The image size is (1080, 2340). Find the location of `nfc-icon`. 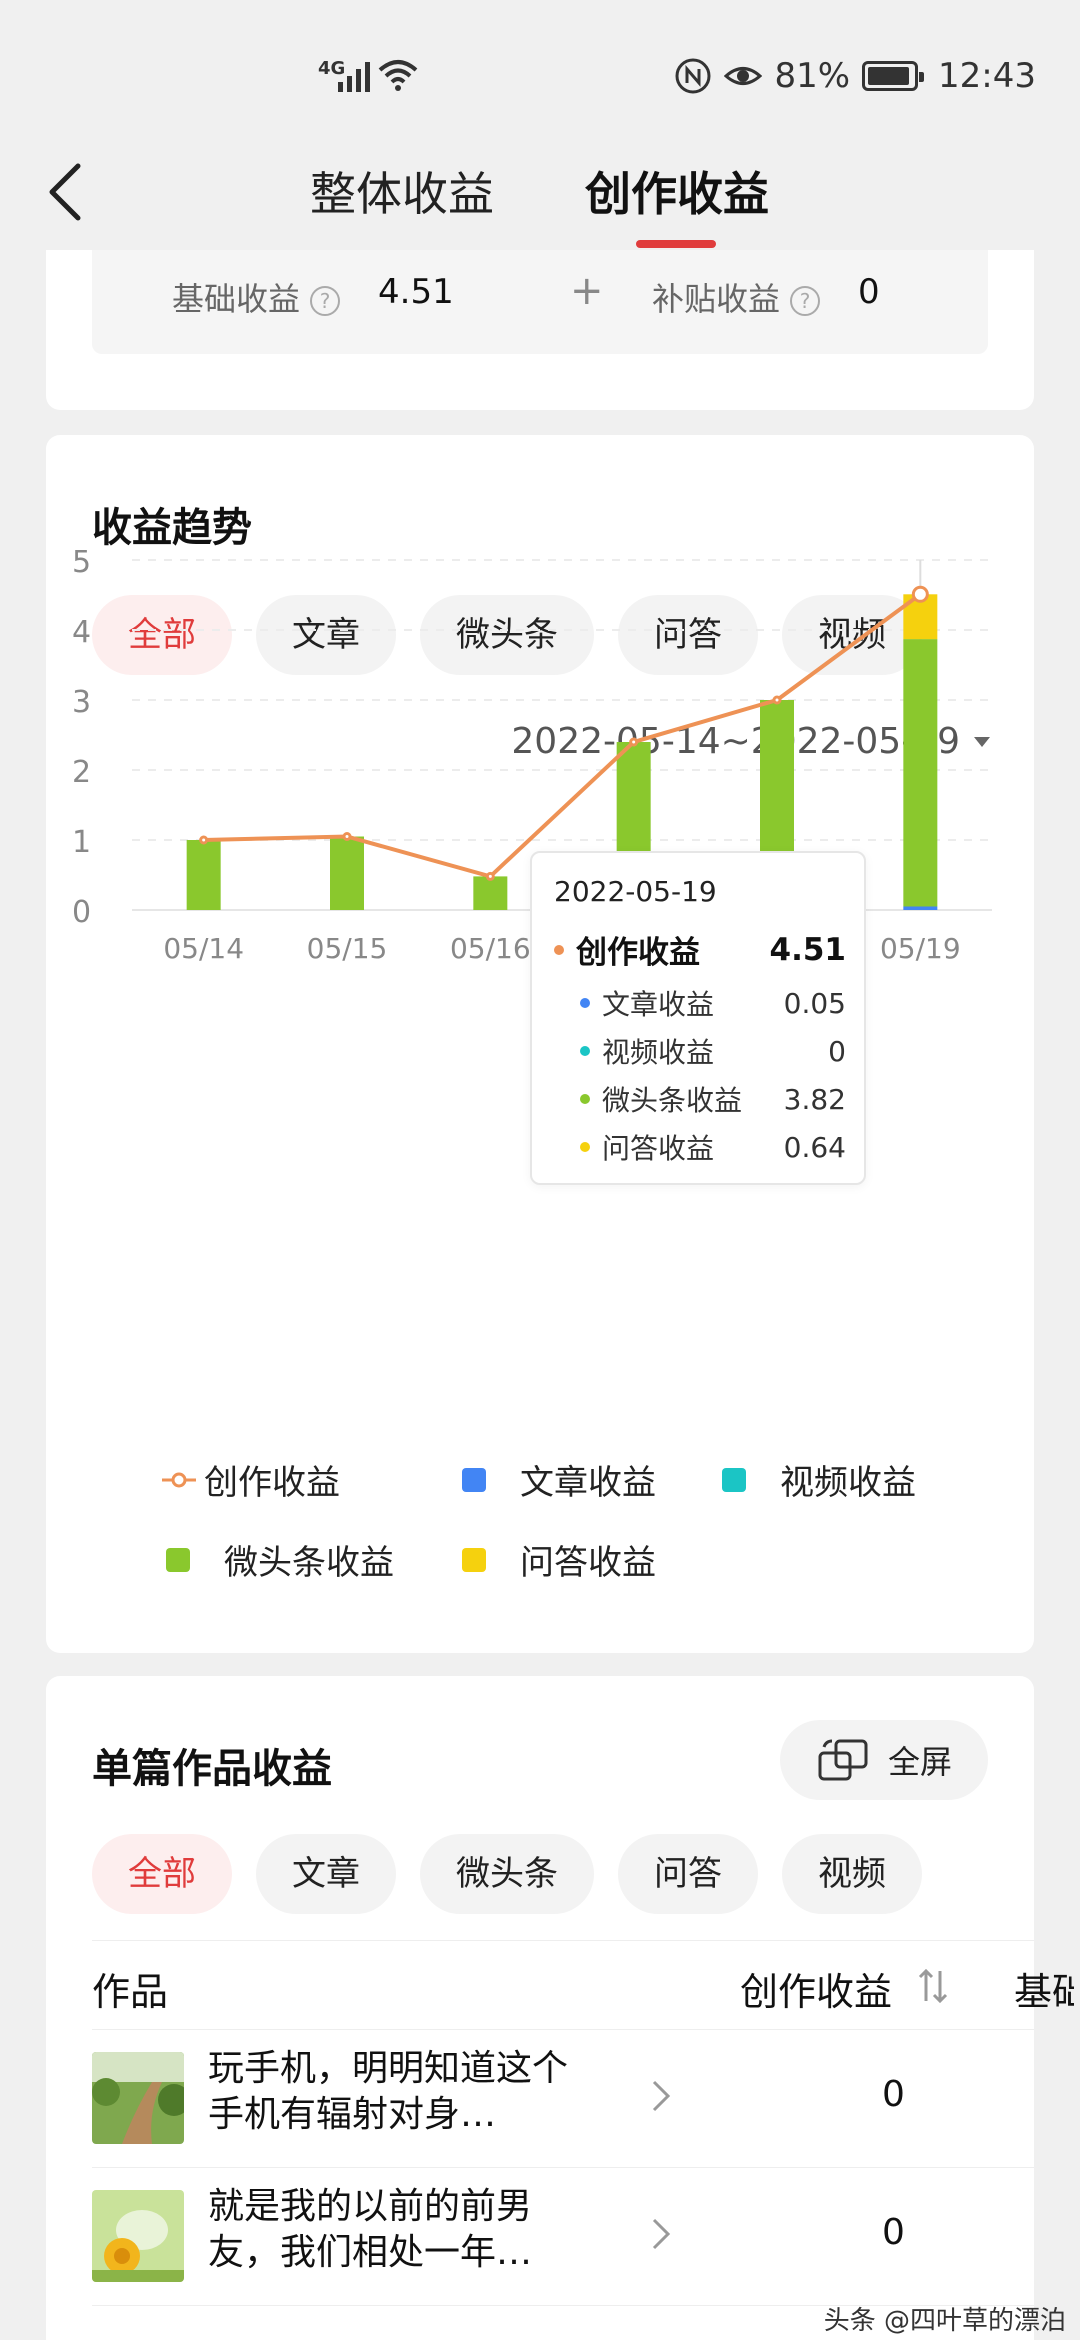

nfc-icon is located at coordinates (693, 76).